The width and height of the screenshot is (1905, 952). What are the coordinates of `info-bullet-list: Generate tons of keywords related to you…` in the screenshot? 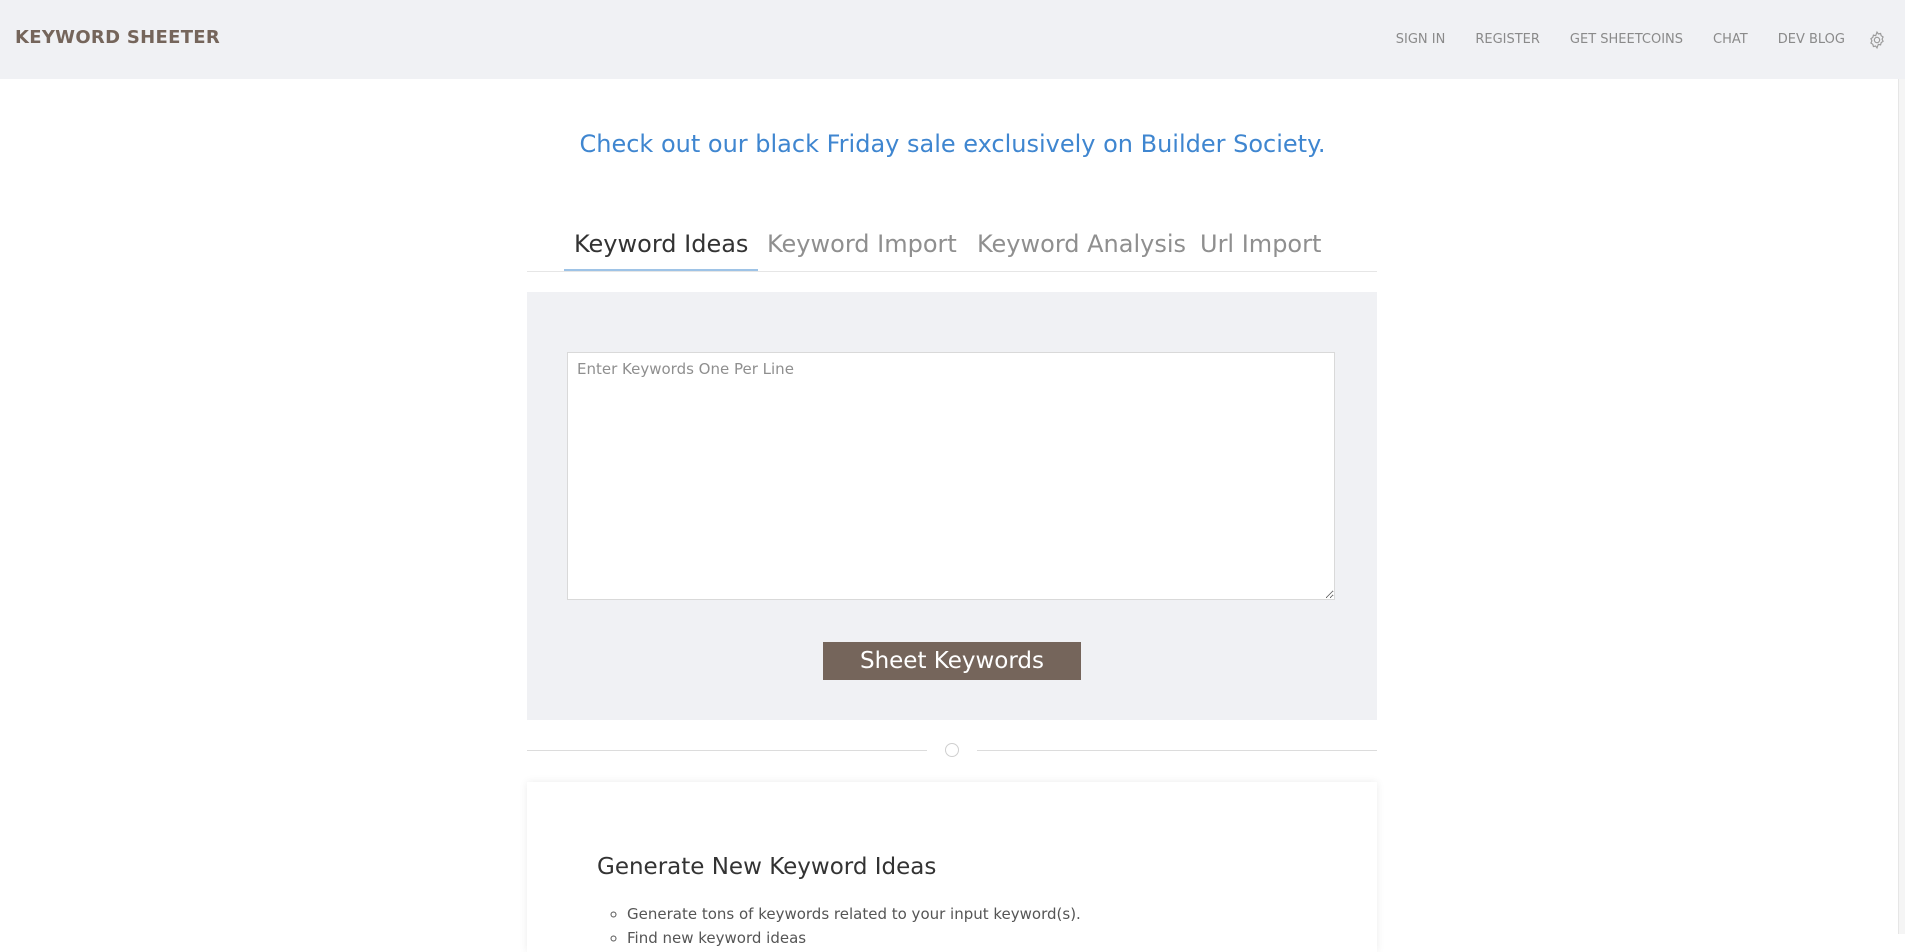 It's located at (839, 926).